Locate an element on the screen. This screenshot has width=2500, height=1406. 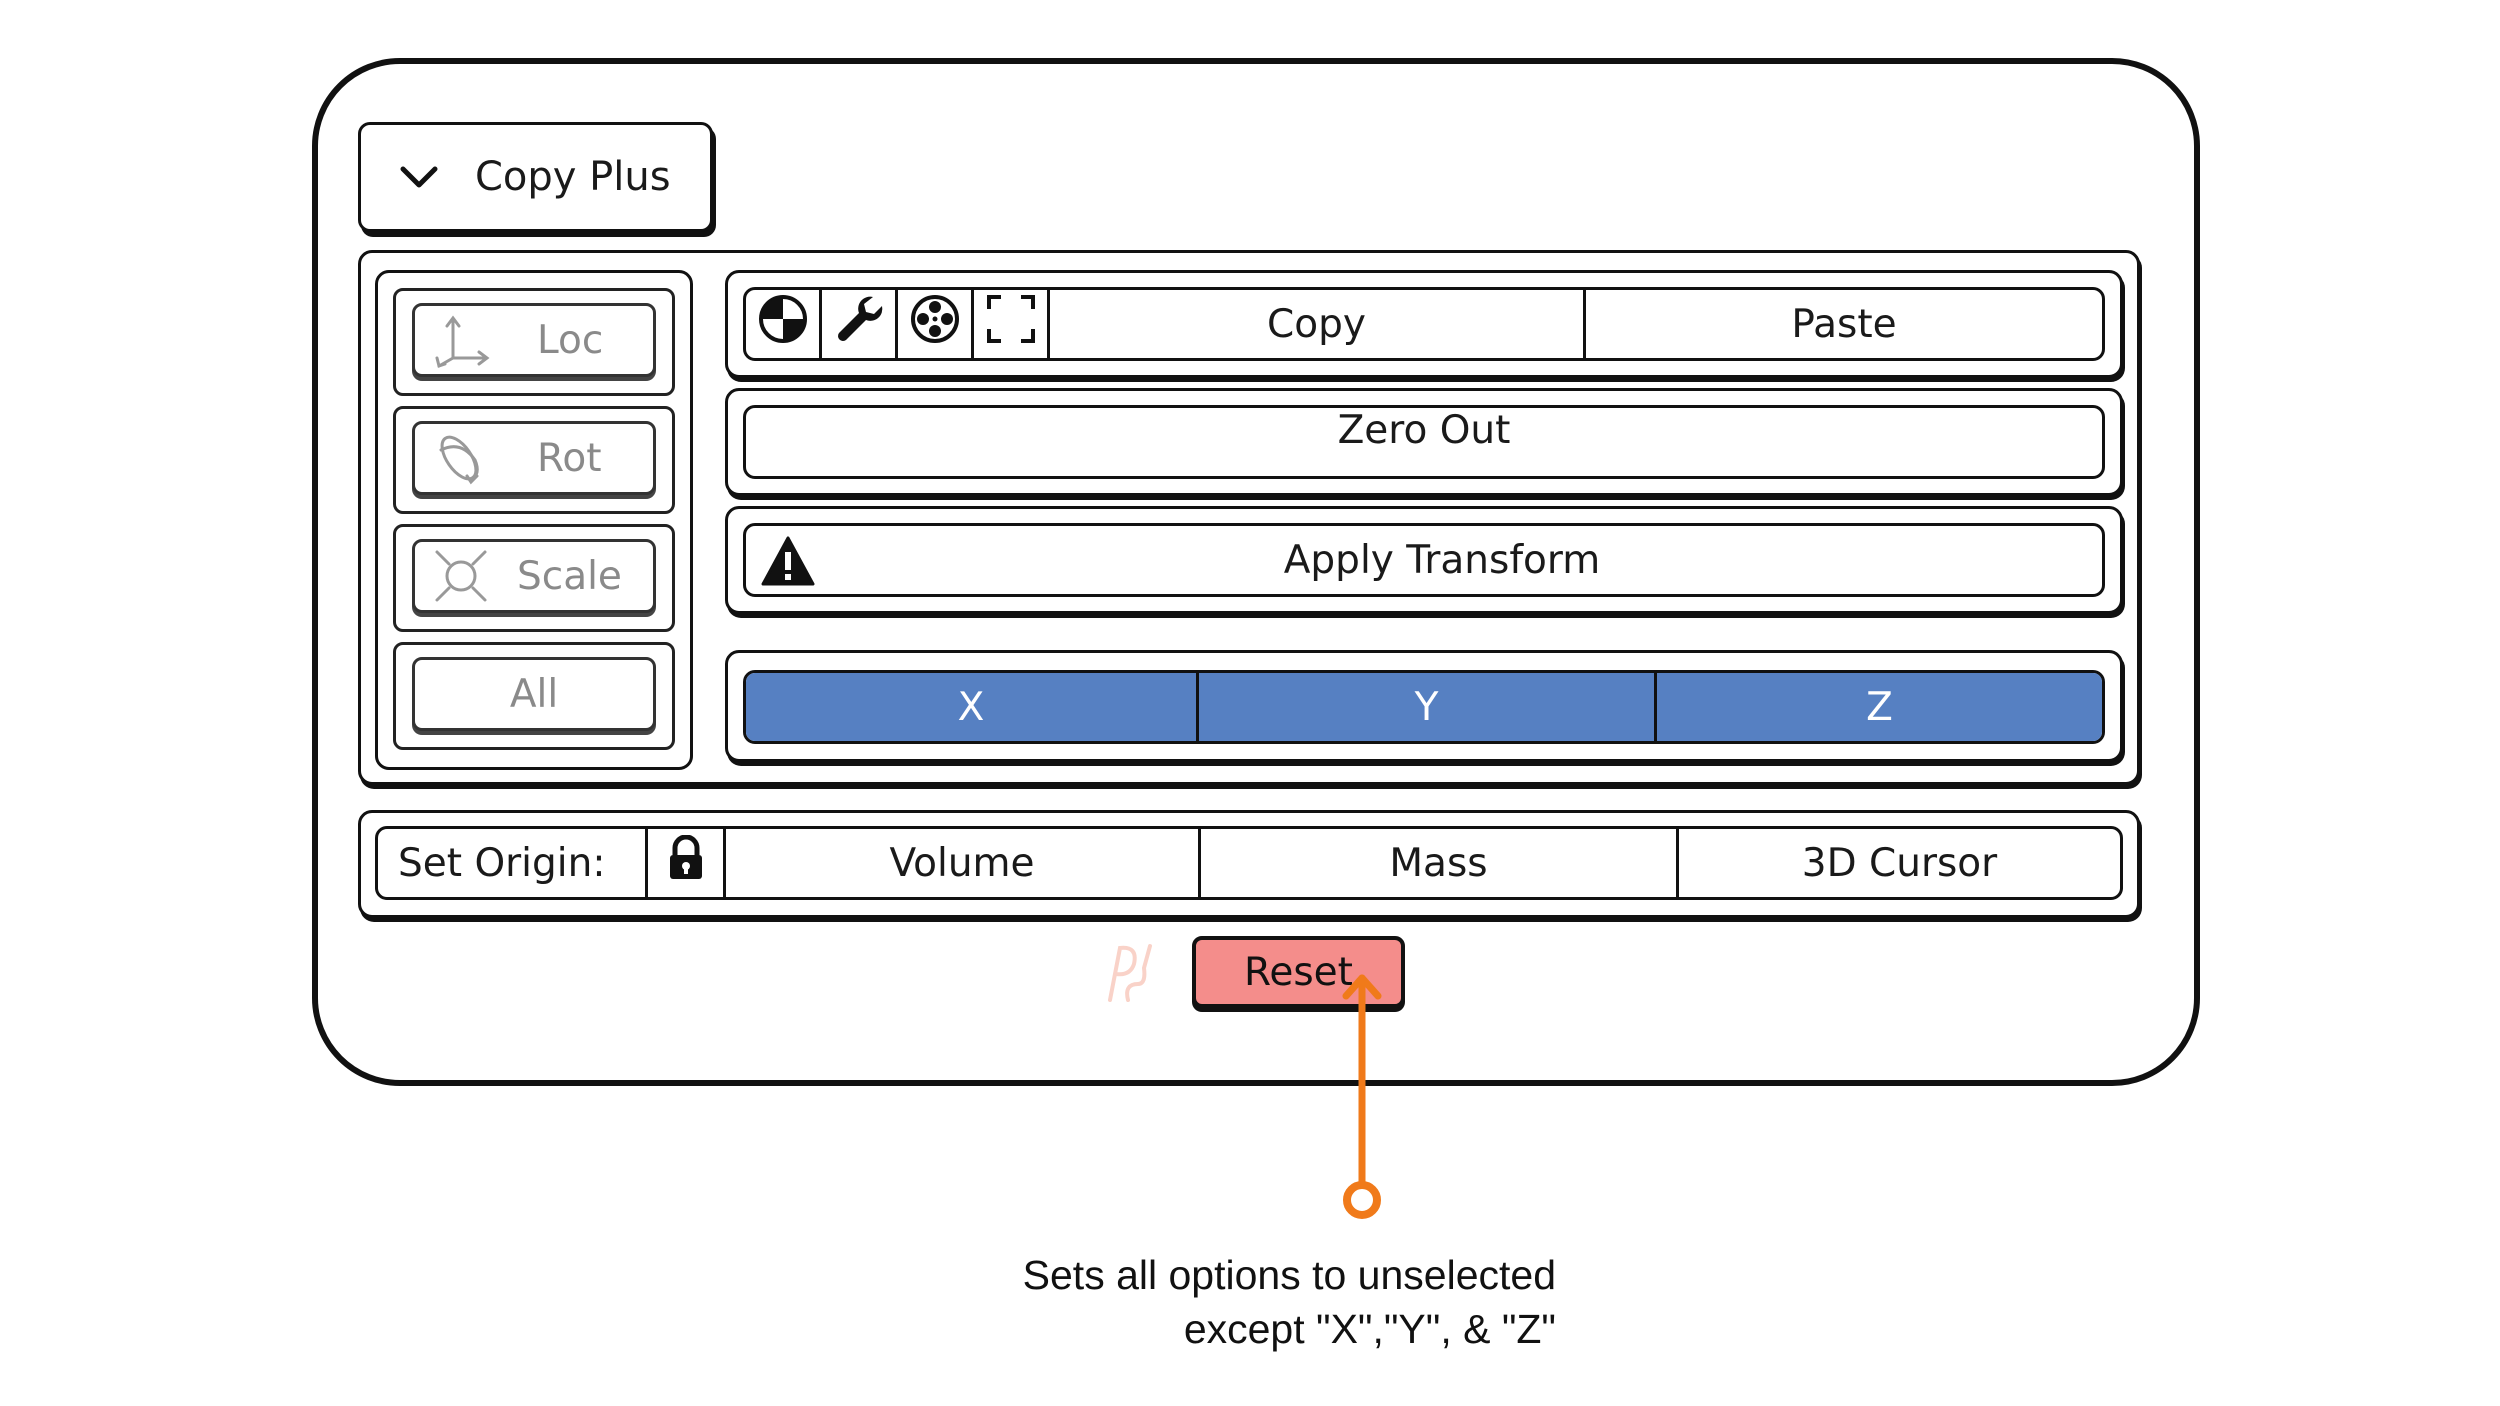
apply-transform-button: Apply Transform is located at coordinates (1424, 560).